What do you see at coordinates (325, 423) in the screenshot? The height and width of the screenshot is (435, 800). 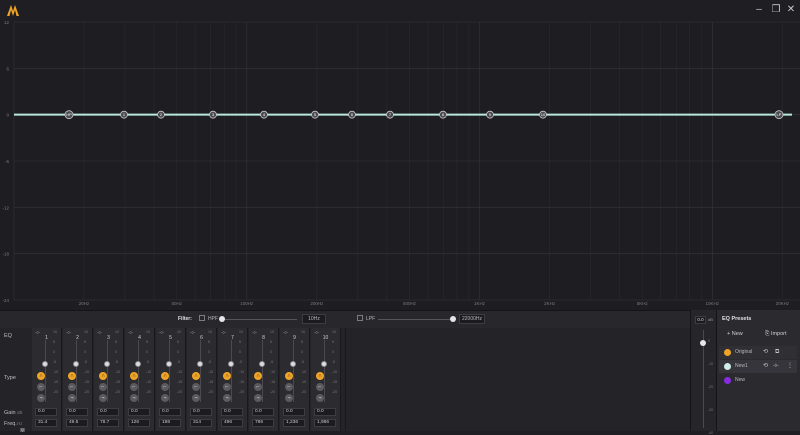 I see `band-freq-field: 1,986` at bounding box center [325, 423].